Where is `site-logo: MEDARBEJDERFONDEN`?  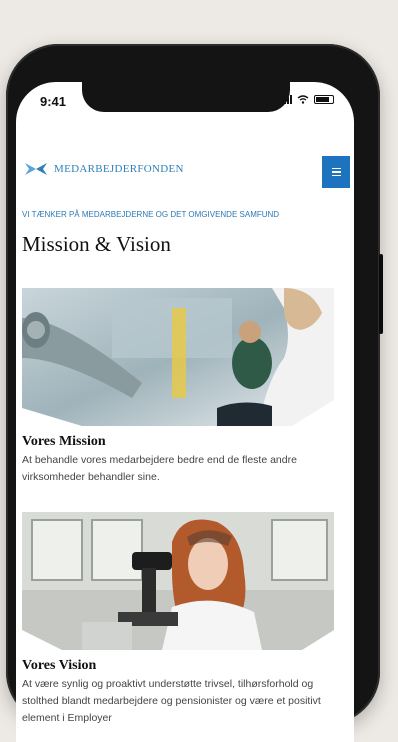
site-logo: MEDARBEJDERFONDEN is located at coordinates (104, 169).